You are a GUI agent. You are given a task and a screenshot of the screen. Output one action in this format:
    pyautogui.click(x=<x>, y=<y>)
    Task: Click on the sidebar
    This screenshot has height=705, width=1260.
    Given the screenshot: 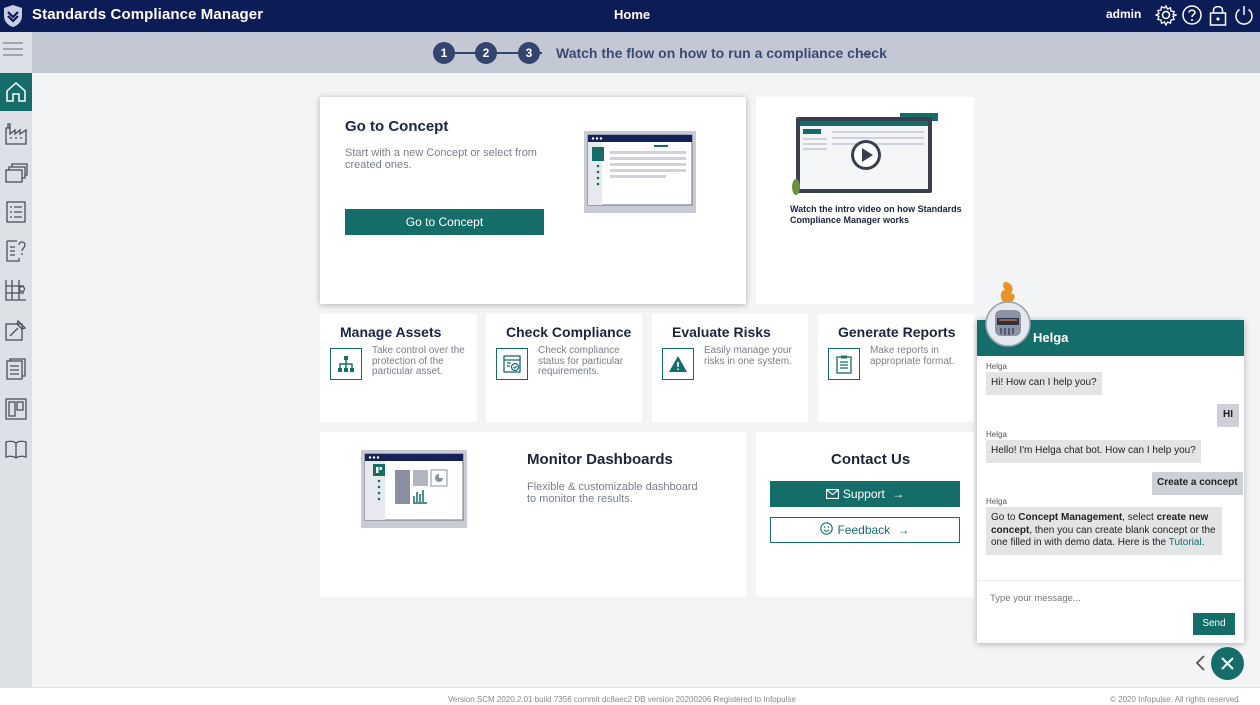 What is the action you would take?
    pyautogui.click(x=16, y=359)
    